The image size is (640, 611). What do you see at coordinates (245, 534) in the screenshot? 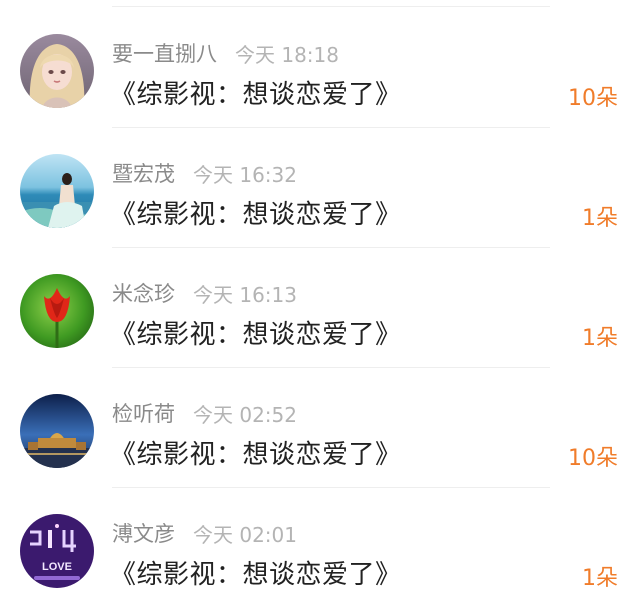
I see `timestamp: 今天 02:01` at bounding box center [245, 534].